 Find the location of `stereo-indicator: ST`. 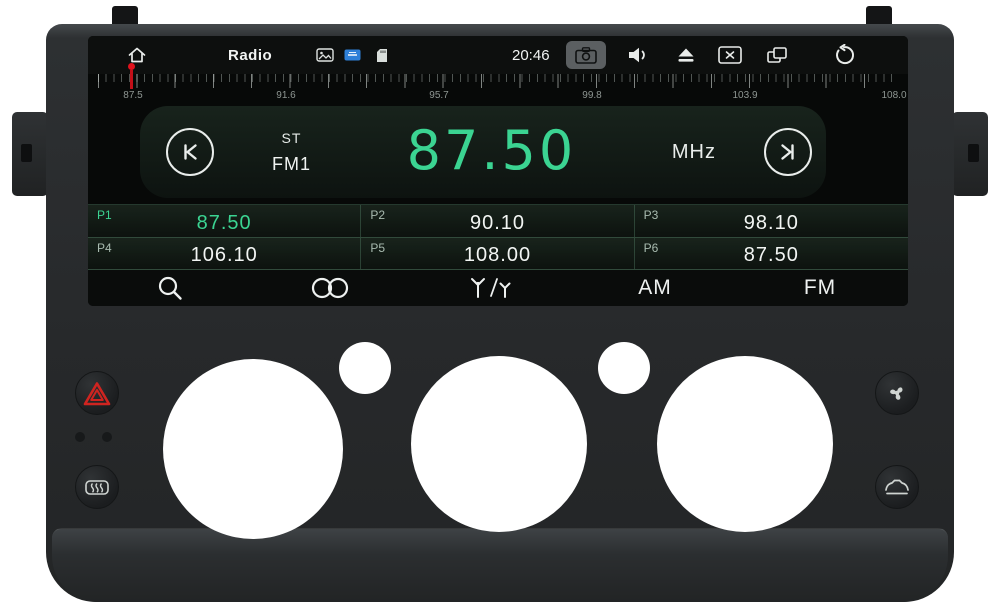

stereo-indicator: ST is located at coordinates (291, 137).